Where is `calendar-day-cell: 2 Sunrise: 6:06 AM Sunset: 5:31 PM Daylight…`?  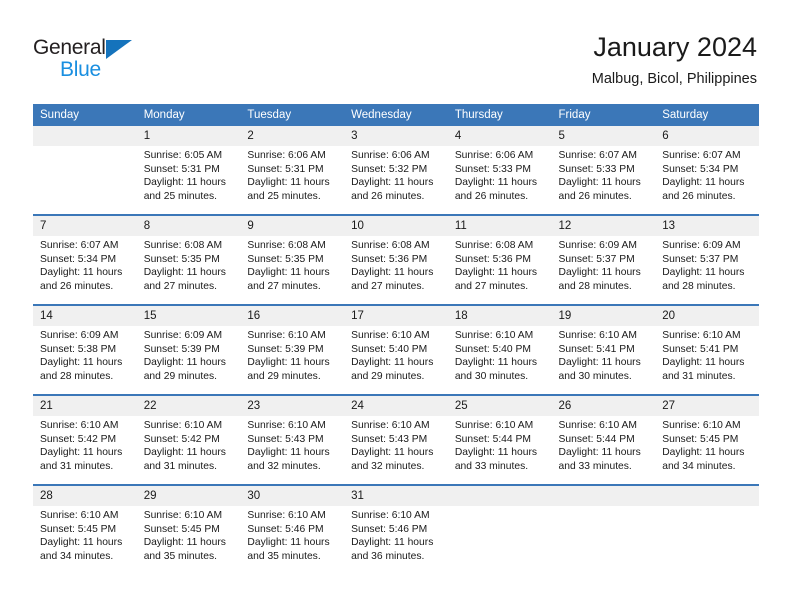
calendar-day-cell: 2 Sunrise: 6:06 AM Sunset: 5:31 PM Daylight… is located at coordinates (292, 170).